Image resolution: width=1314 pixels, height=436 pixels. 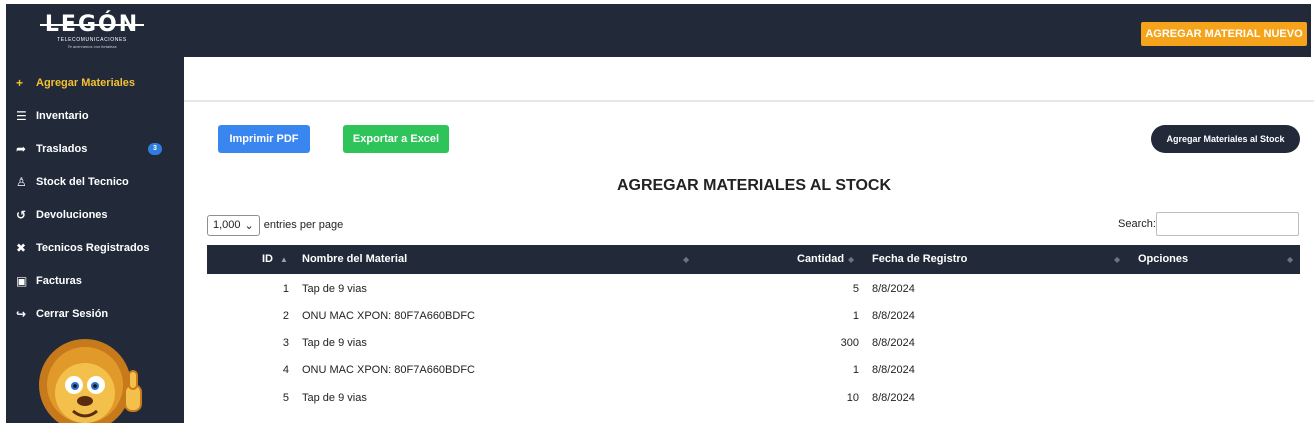 I want to click on content-divider, so click(x=749, y=101).